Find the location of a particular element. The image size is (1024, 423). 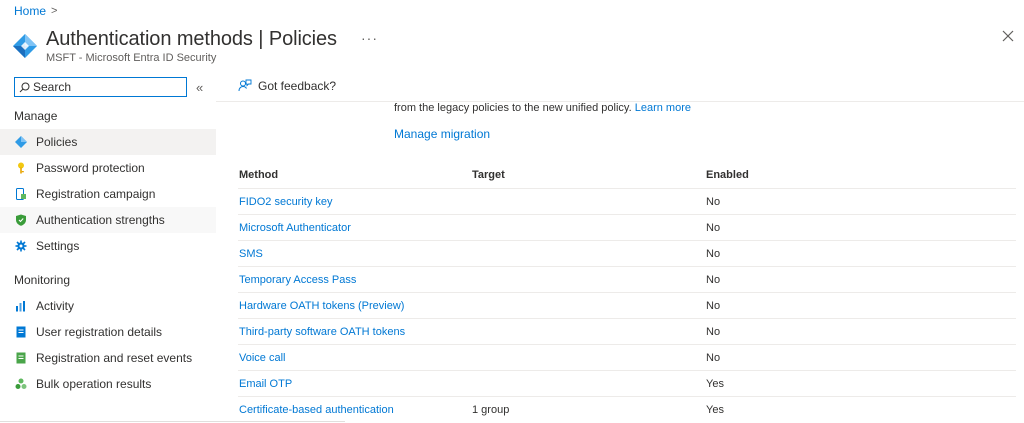

sidebar-item-label: Authentication strengths is located at coordinates (100, 220).